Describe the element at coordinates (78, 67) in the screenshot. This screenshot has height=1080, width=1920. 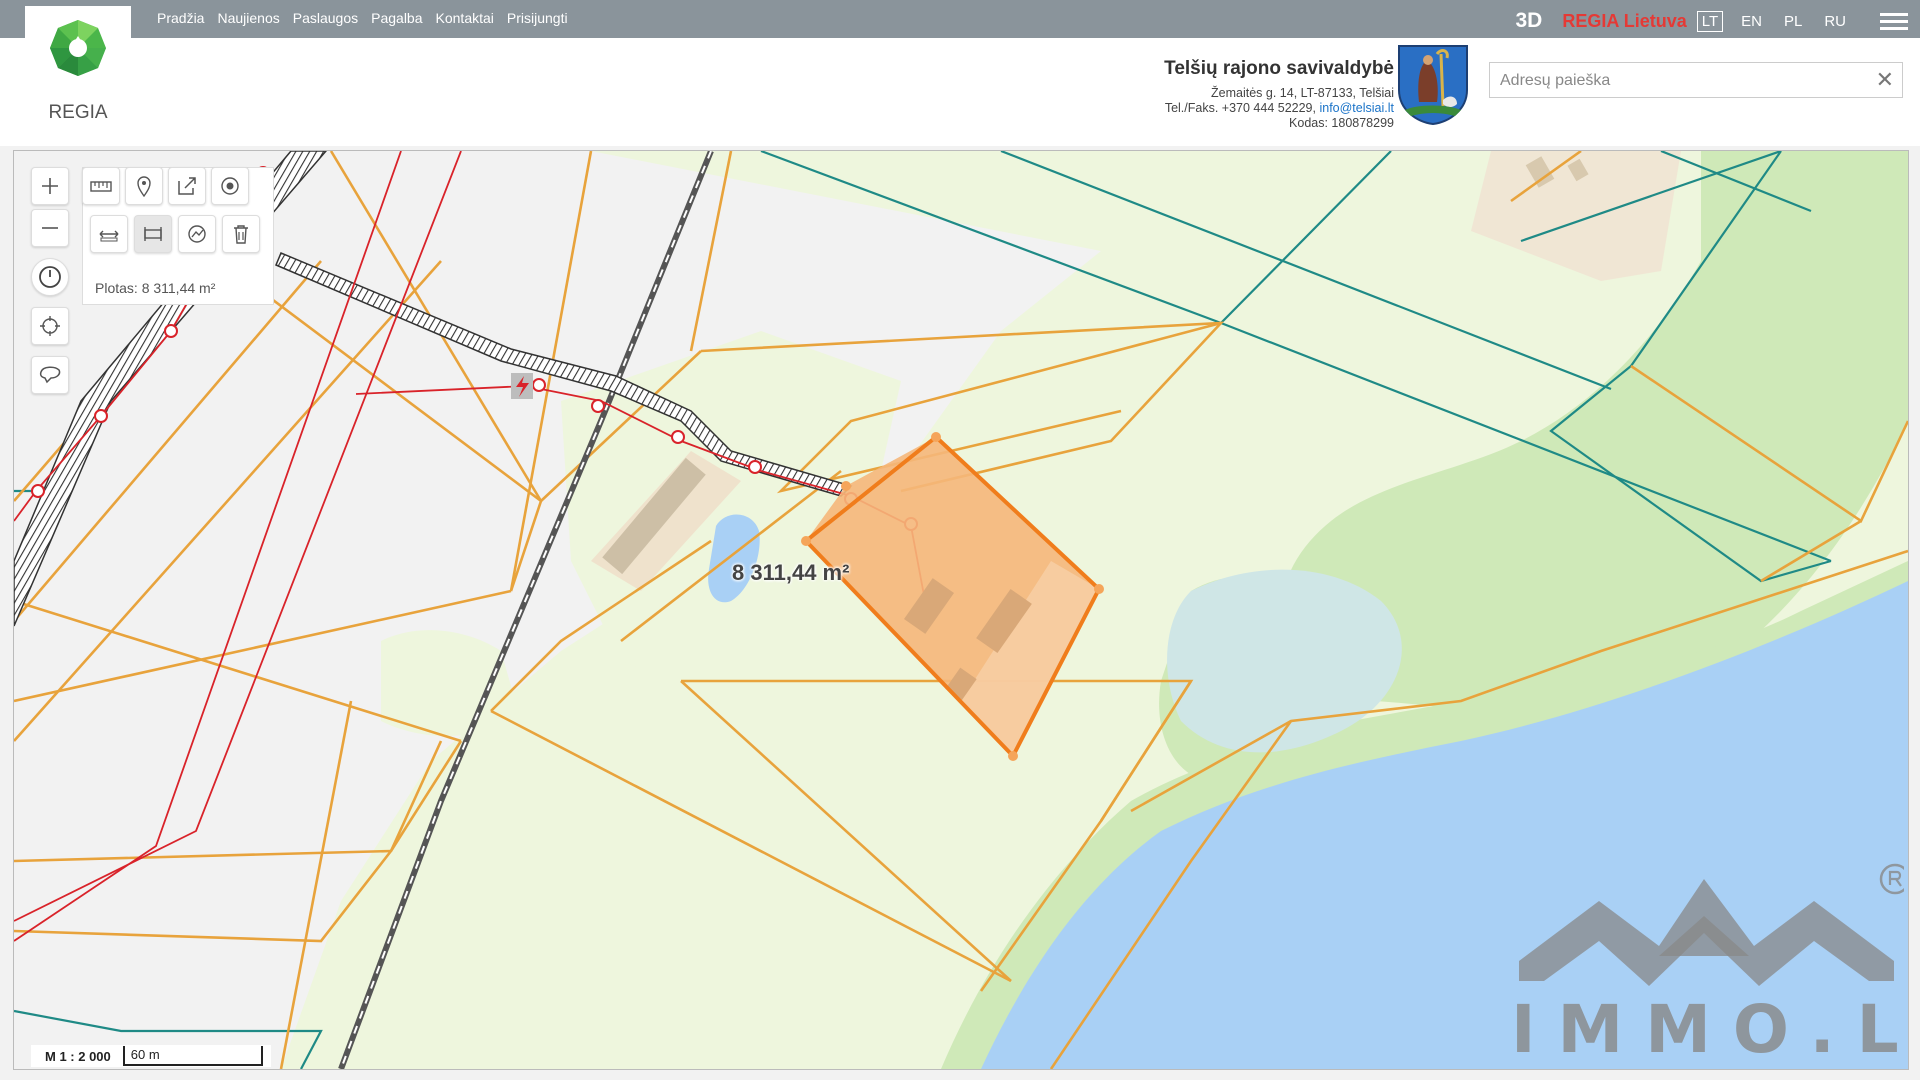
I see `regia-logo: REGIA` at that location.